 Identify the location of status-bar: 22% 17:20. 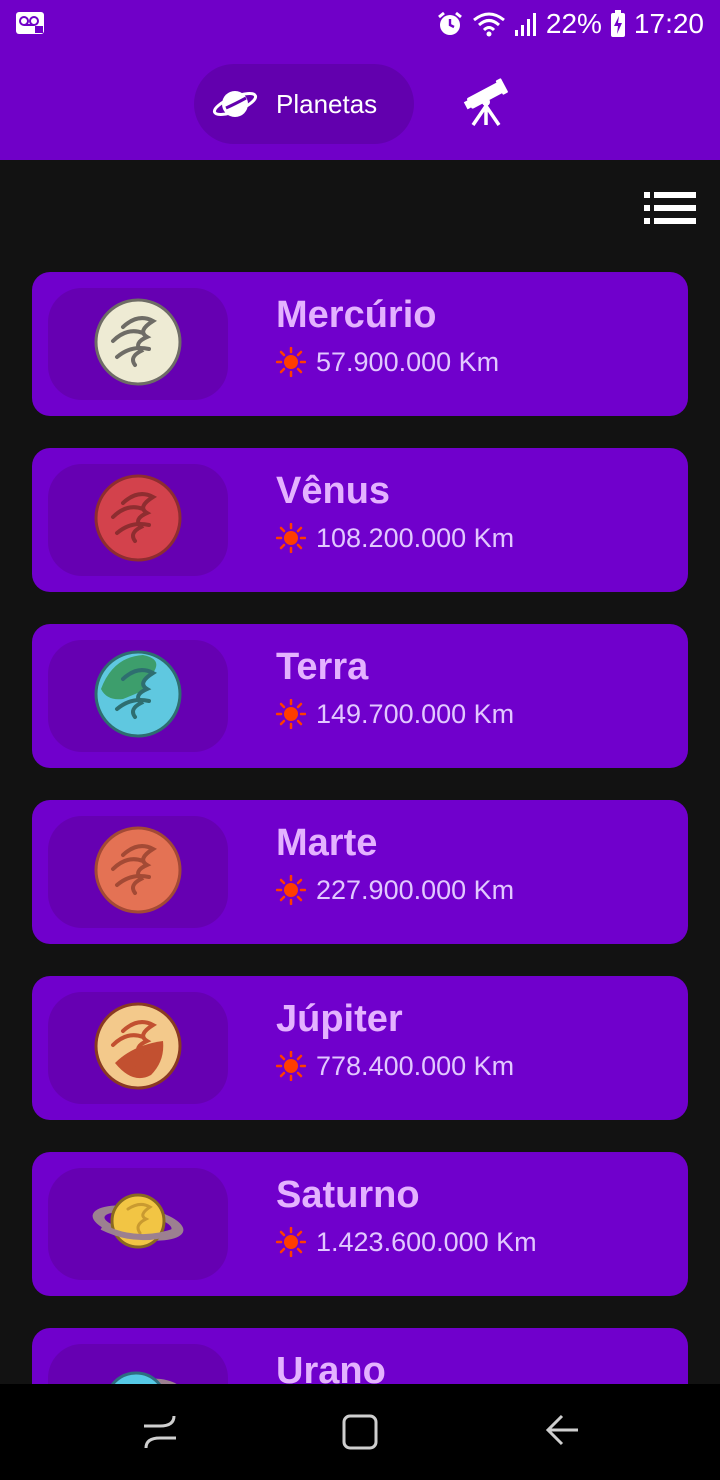
(360, 24).